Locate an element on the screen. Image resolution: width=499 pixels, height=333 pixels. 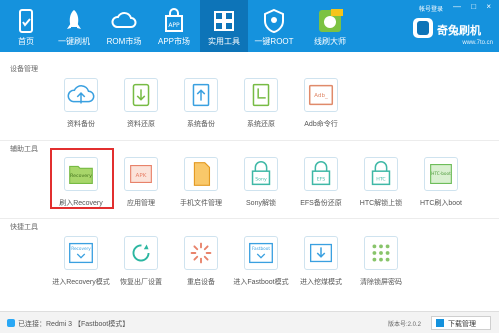
efs-lock-icon: EFS is located at coordinates (321, 174).